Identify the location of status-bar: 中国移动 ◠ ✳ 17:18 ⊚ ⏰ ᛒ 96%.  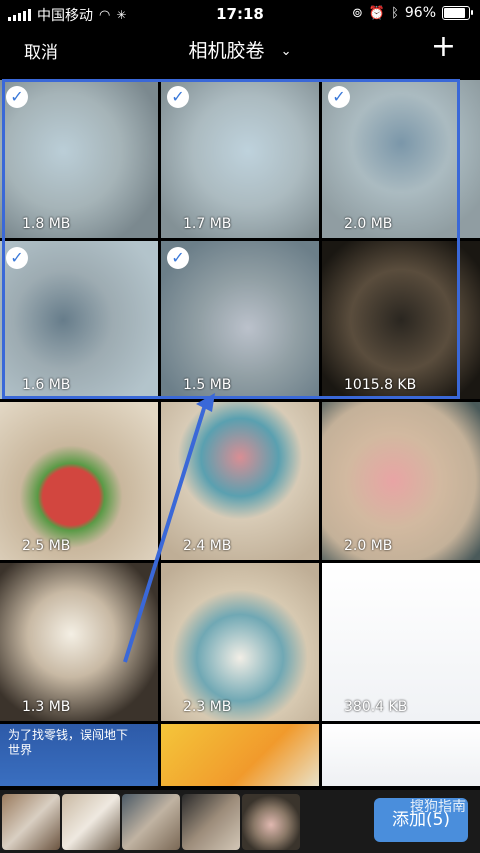
(240, 14).